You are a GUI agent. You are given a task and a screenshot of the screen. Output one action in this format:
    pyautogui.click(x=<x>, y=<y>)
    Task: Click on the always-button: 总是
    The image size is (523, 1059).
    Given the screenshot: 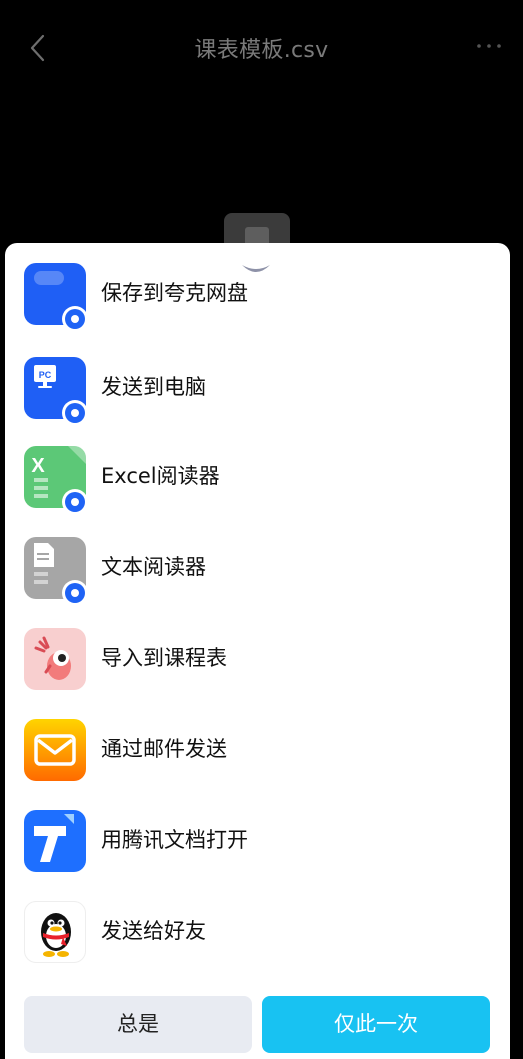 What is the action you would take?
    pyautogui.click(x=138, y=1024)
    